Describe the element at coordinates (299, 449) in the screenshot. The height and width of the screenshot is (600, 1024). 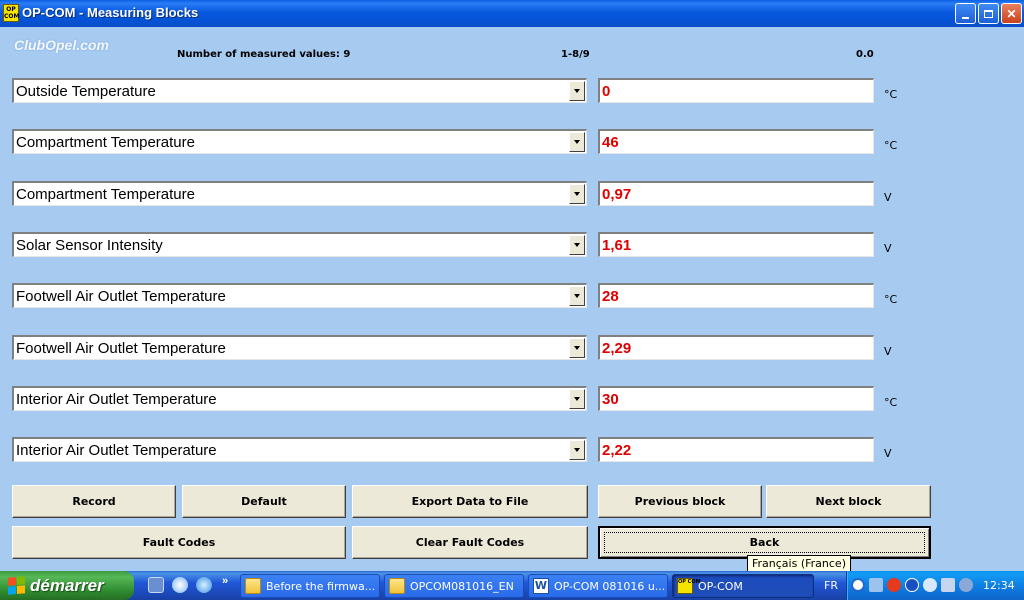
I see `measurement-select-8: Interior Air Outlet Temperature` at that location.